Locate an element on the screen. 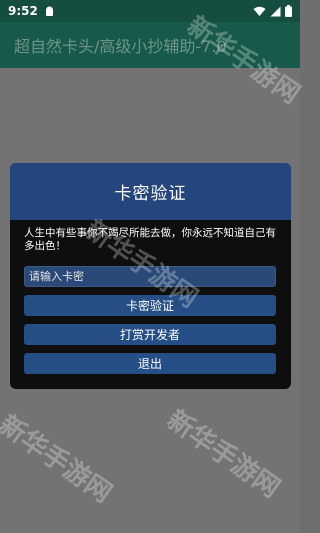 The width and height of the screenshot is (320, 533). dialog-title: 卡密验证 is located at coordinates (150, 194).